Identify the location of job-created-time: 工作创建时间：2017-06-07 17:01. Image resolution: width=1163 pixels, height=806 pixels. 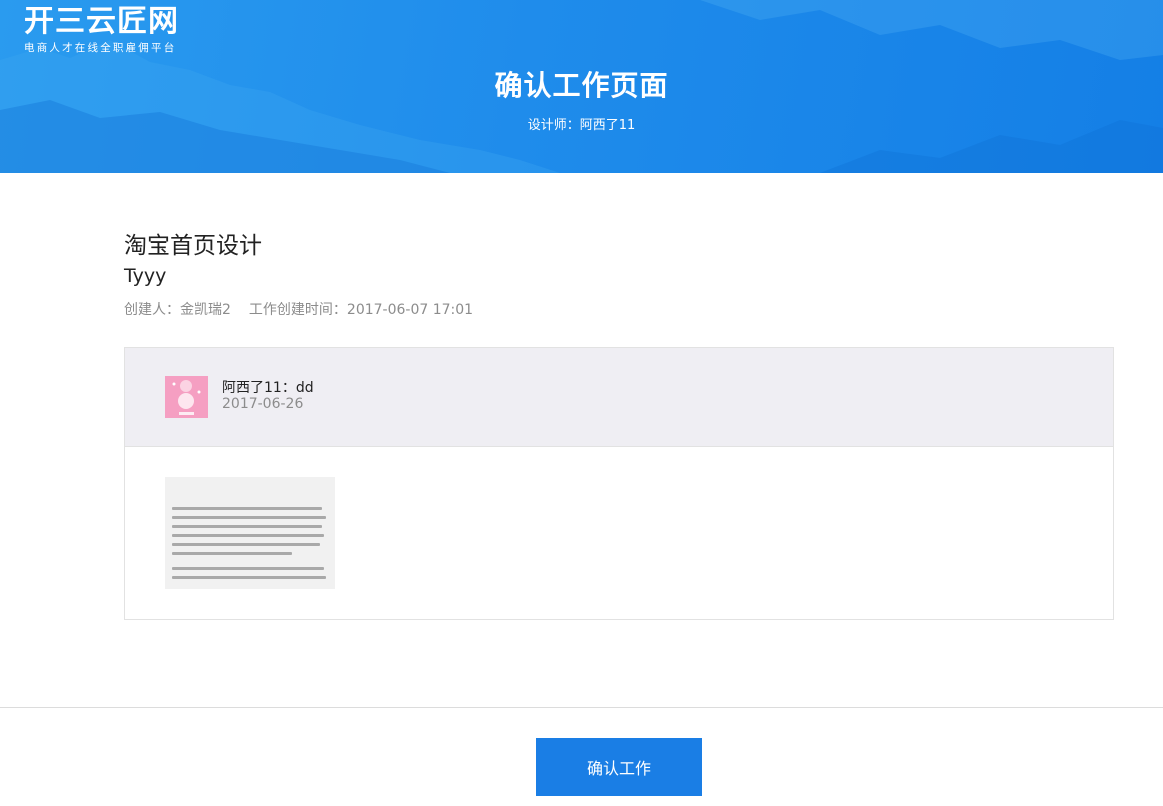
(361, 310).